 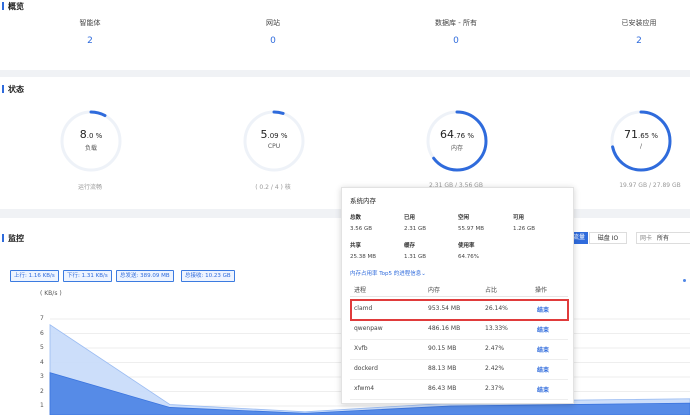 I want to click on stat-value: 55.97 MB, so click(x=471, y=229).